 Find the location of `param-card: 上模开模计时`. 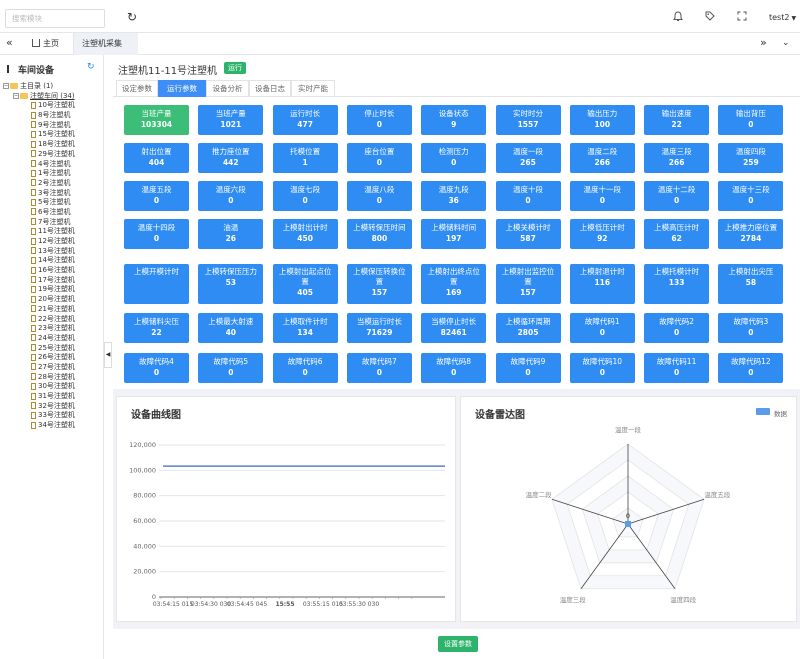

param-card: 上模开模计时 is located at coordinates (156, 284).